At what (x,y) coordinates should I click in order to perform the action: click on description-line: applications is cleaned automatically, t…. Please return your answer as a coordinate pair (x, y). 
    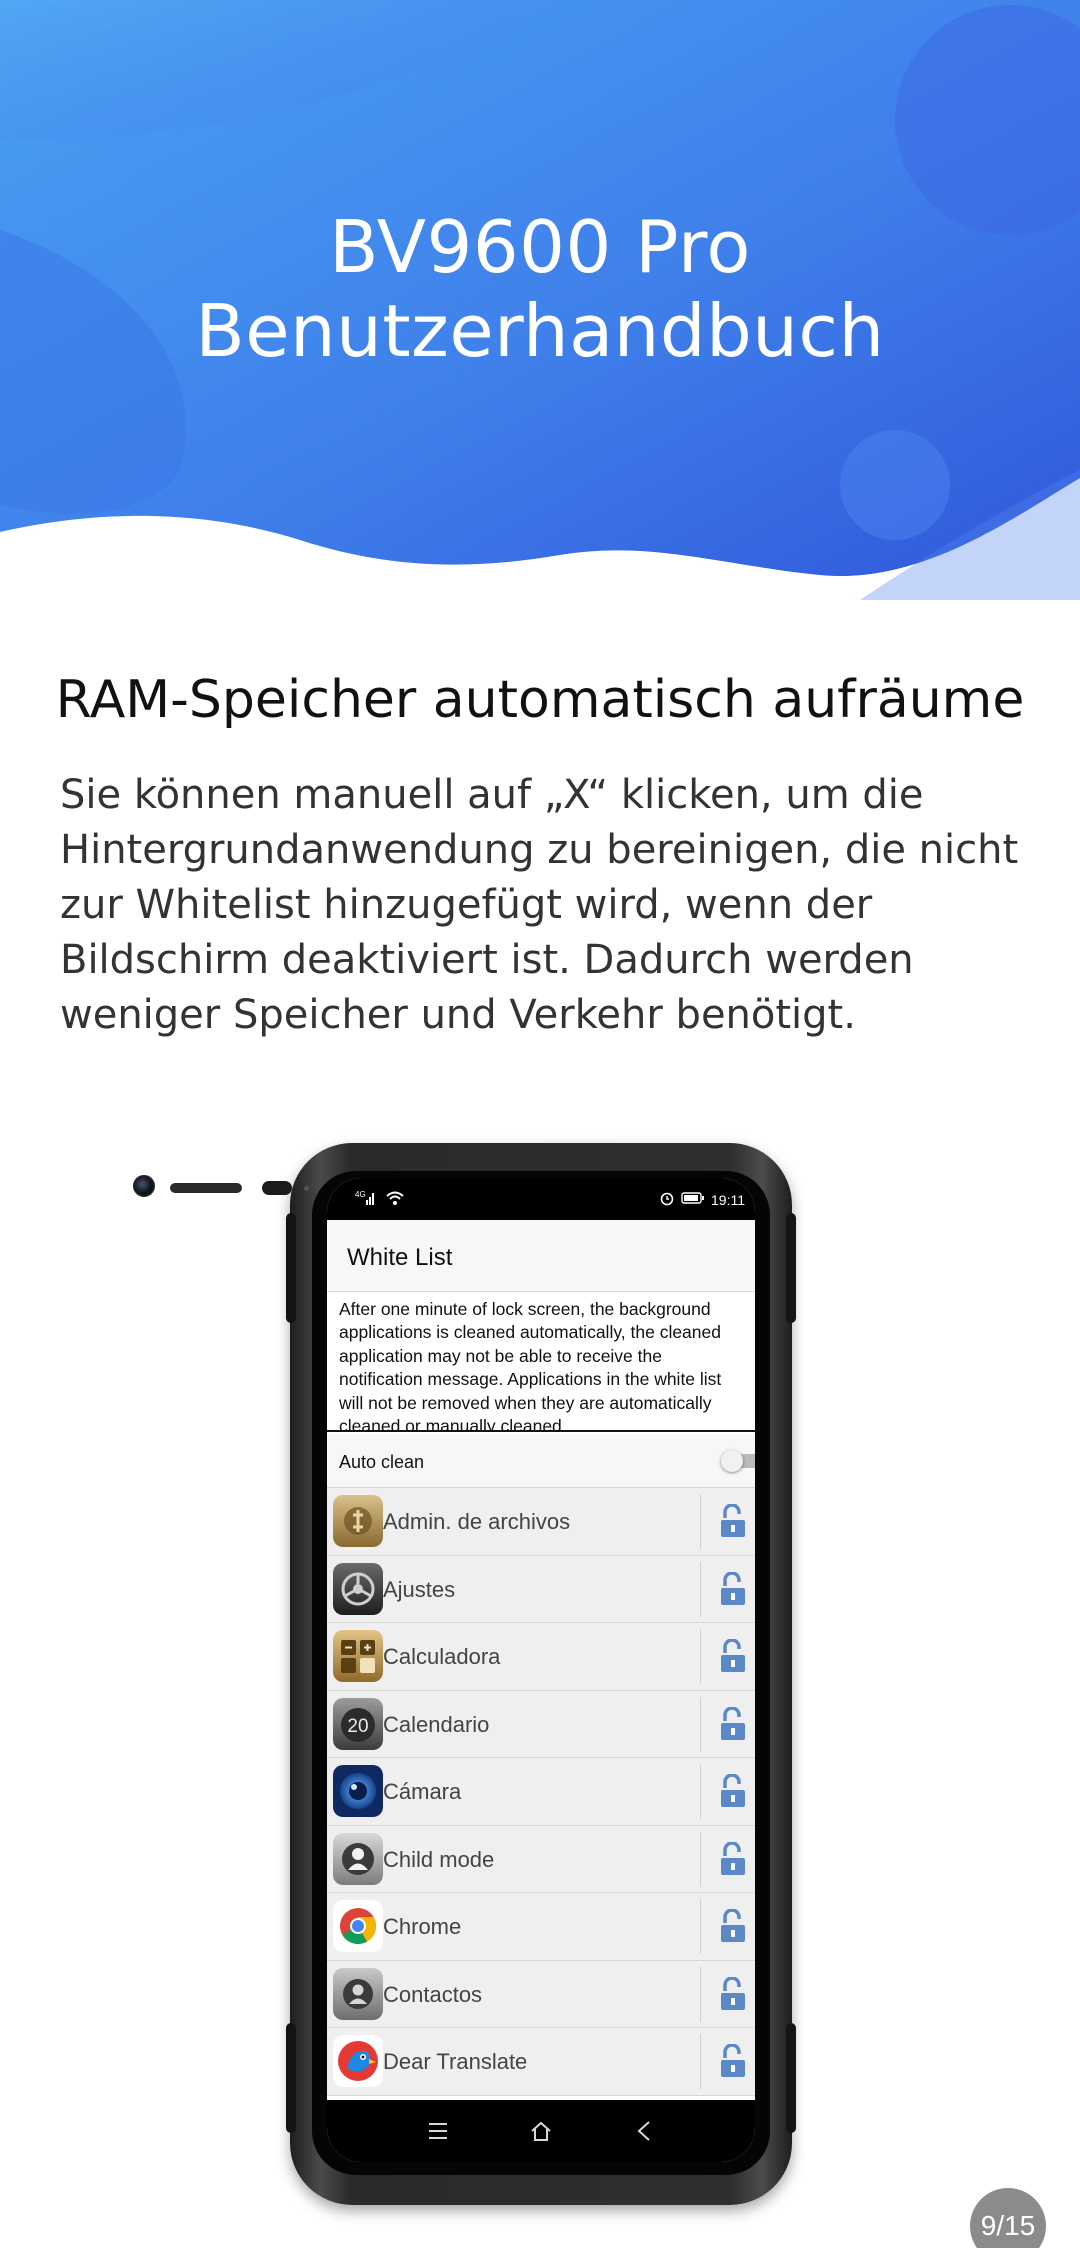
    Looking at the image, I should click on (530, 1332).